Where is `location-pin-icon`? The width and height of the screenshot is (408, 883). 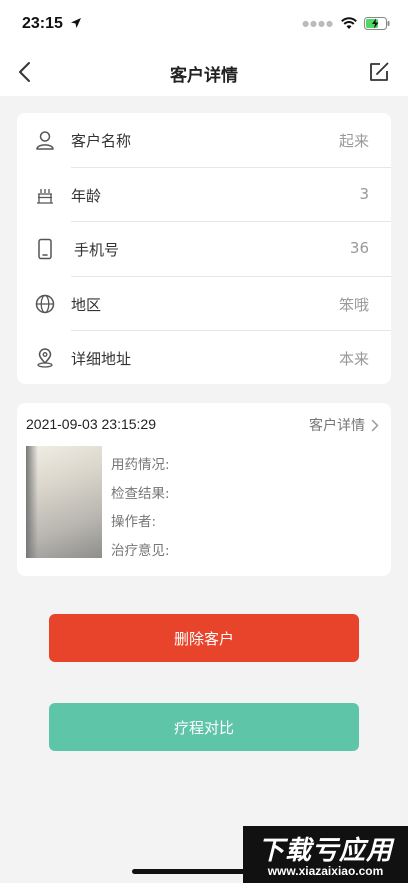
location-pin-icon is located at coordinates (45, 358).